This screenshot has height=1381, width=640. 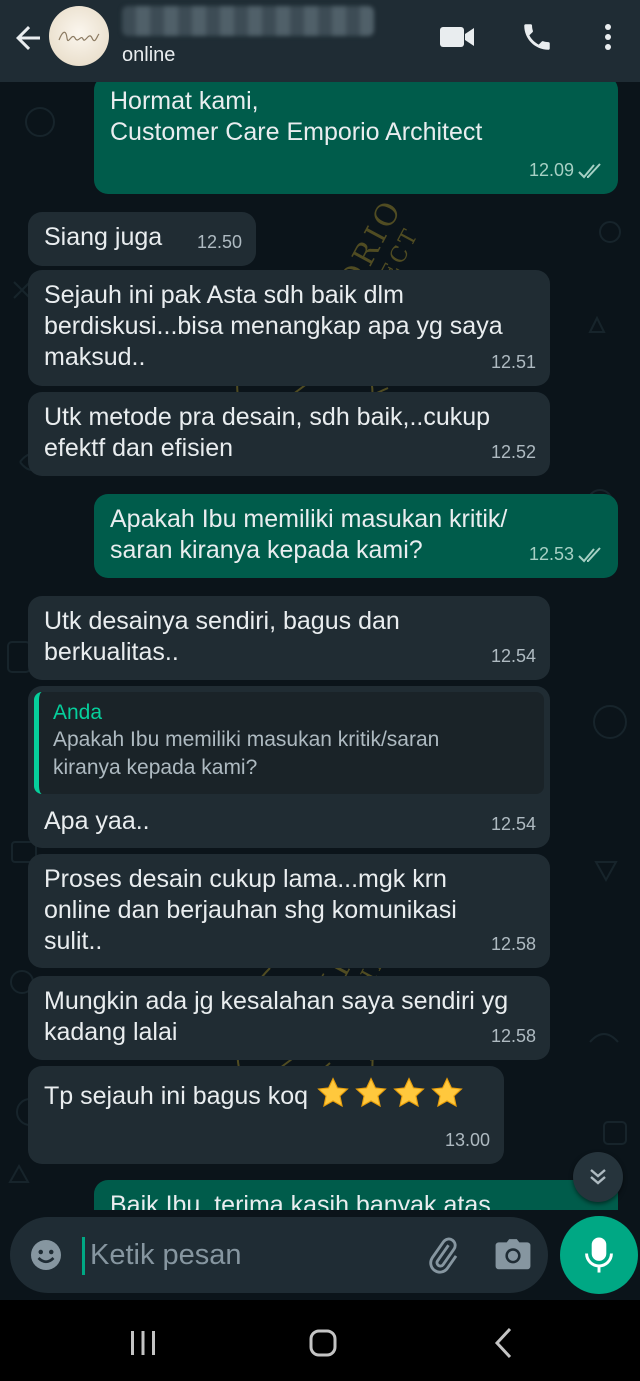 I want to click on text-caret, so click(x=83, y=1256).